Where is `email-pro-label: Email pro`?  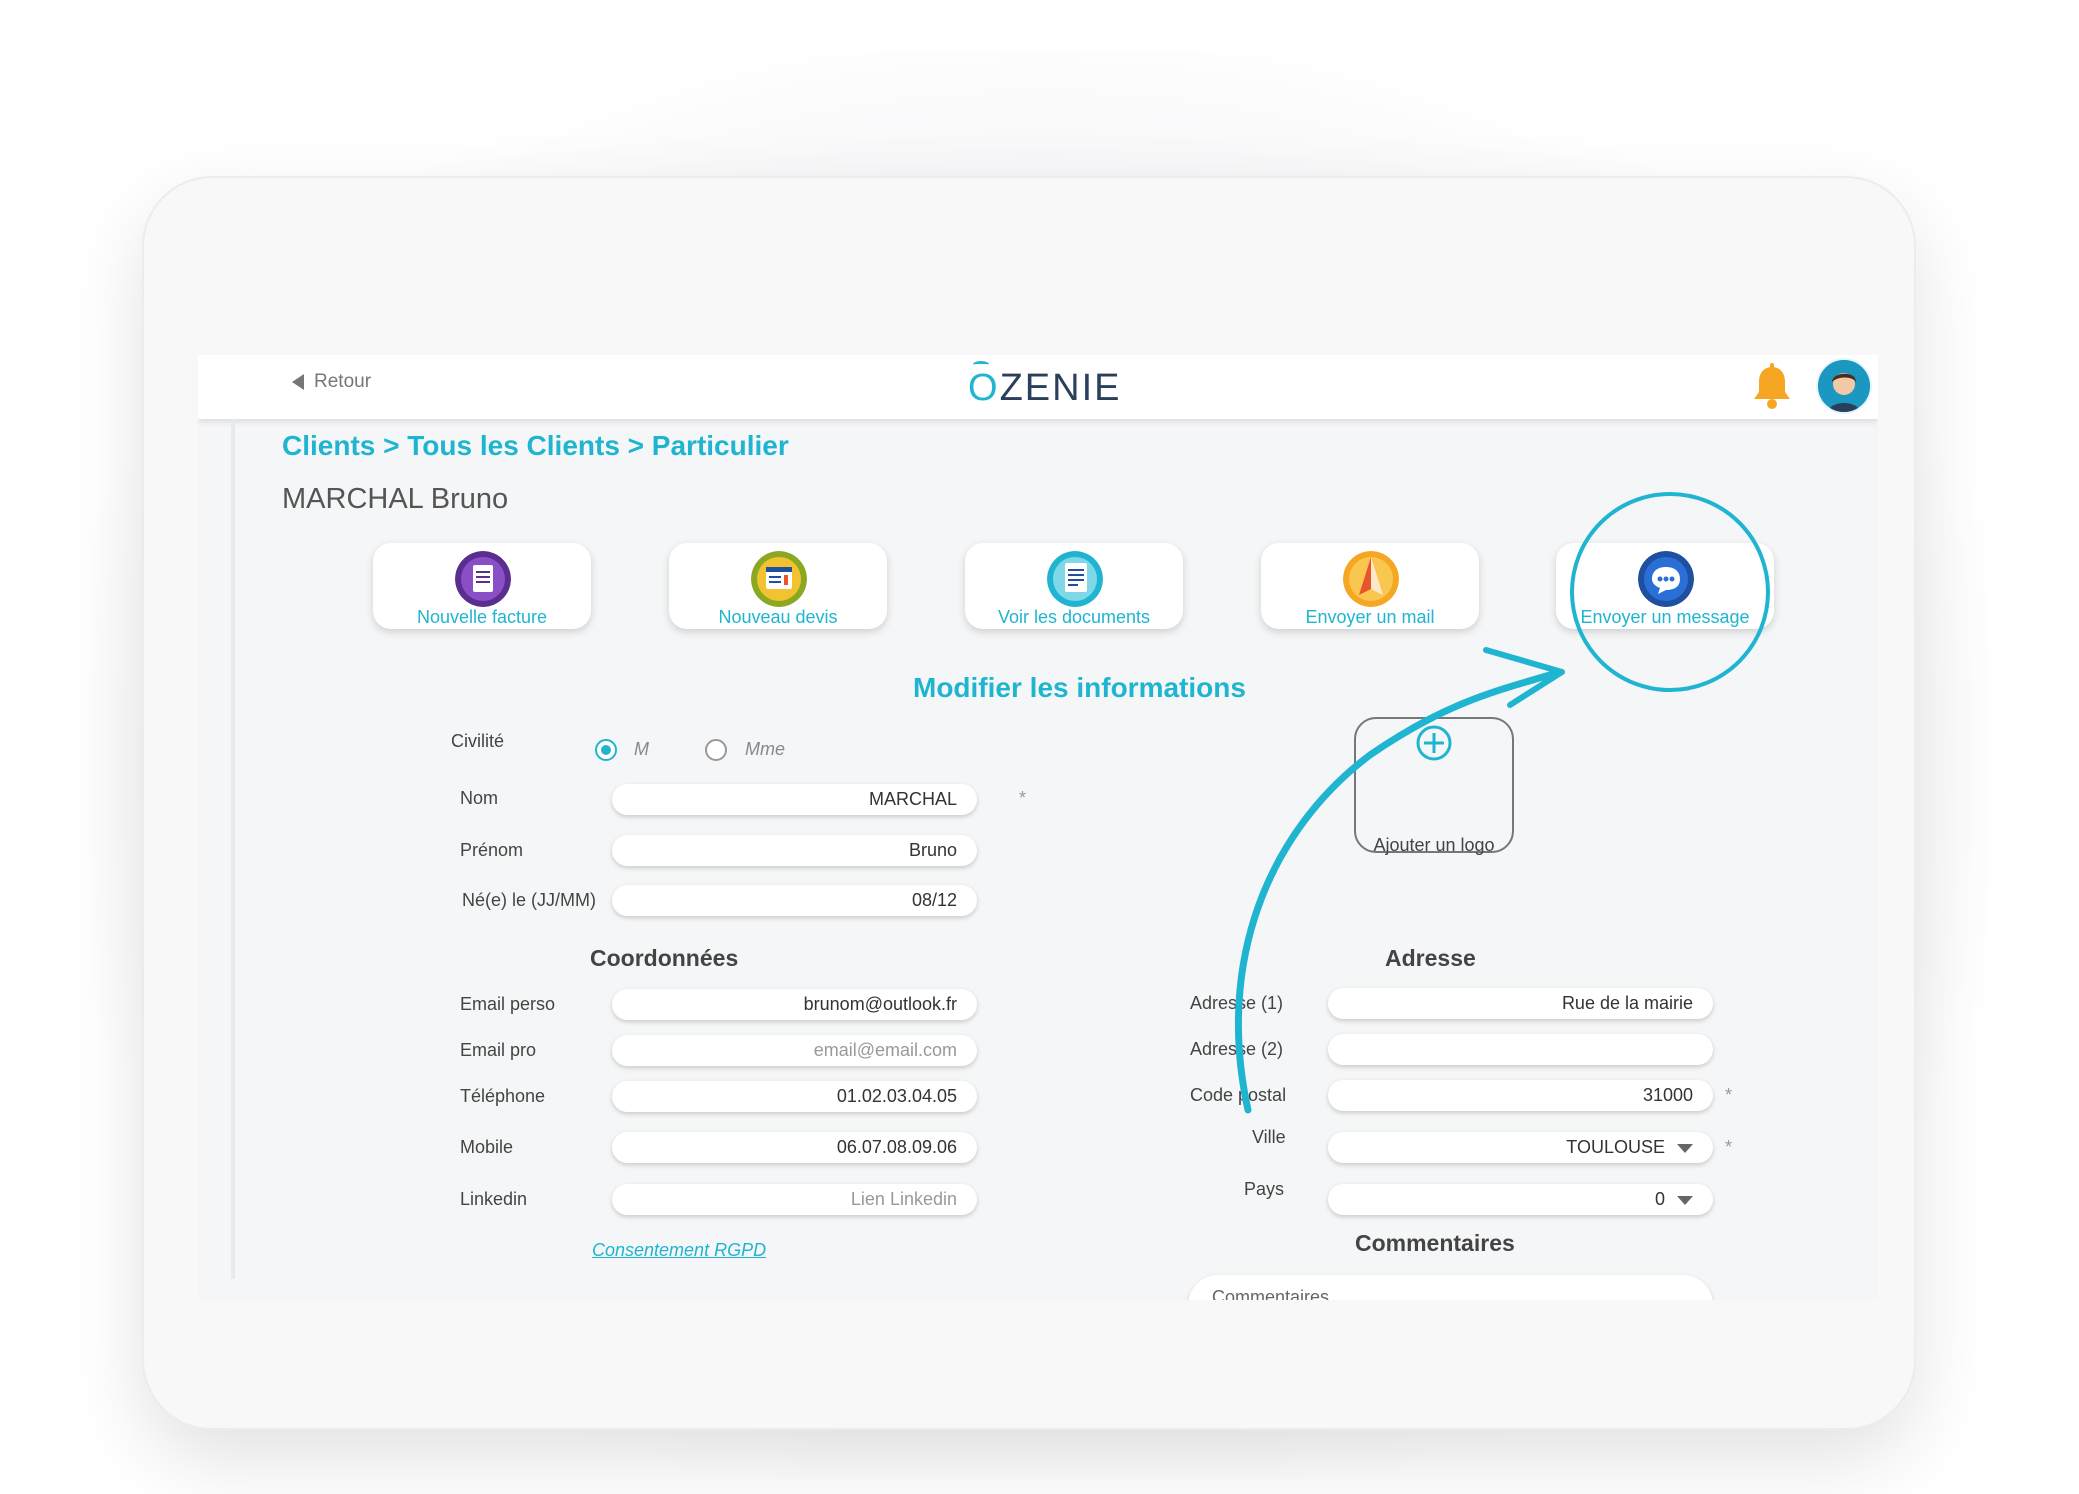 email-pro-label: Email pro is located at coordinates (498, 1050).